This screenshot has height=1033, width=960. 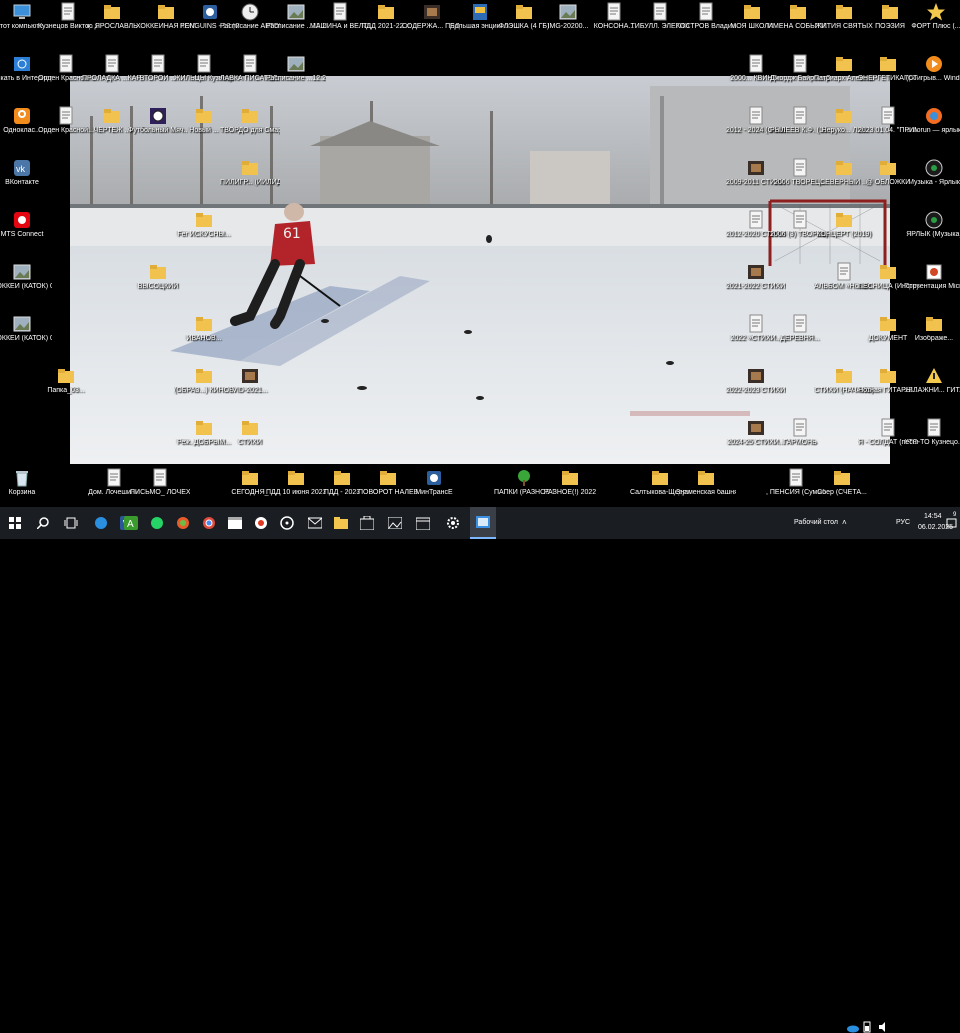 I want to click on app-icon, so click(x=434, y=478).